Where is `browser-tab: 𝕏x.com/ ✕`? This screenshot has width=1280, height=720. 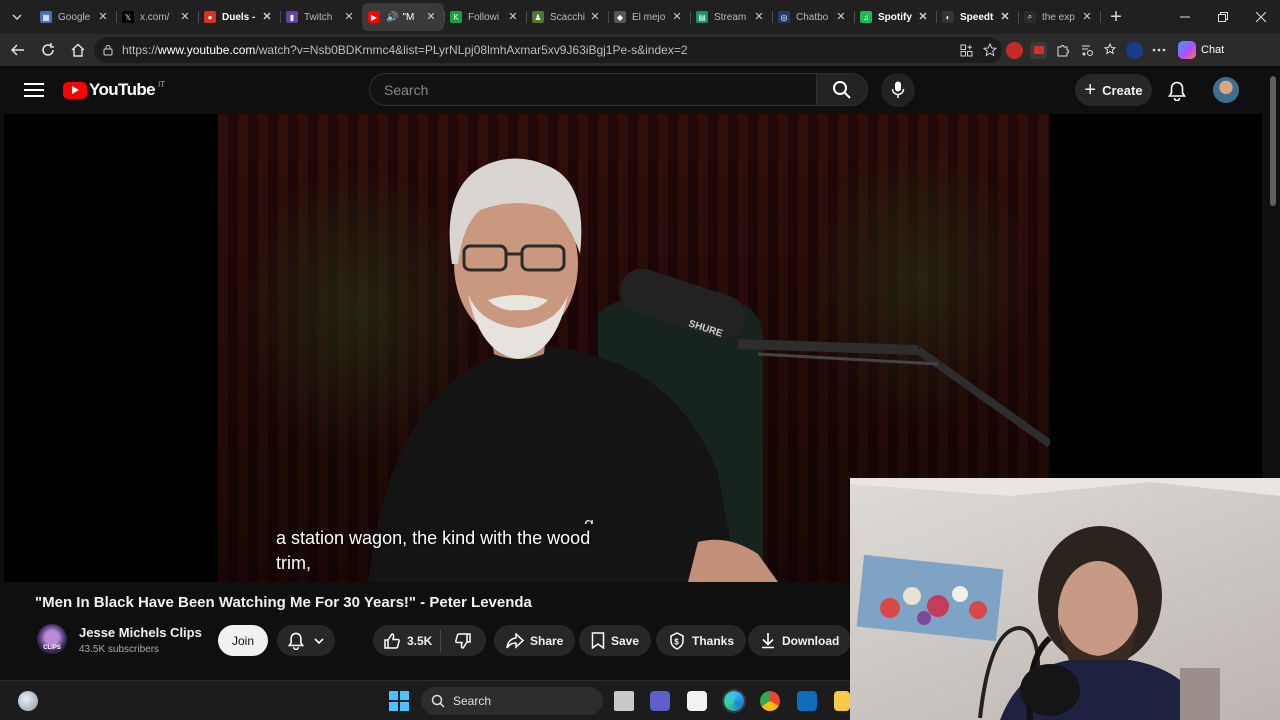
browser-tab: 𝕏x.com/ ✕ is located at coordinates (157, 17).